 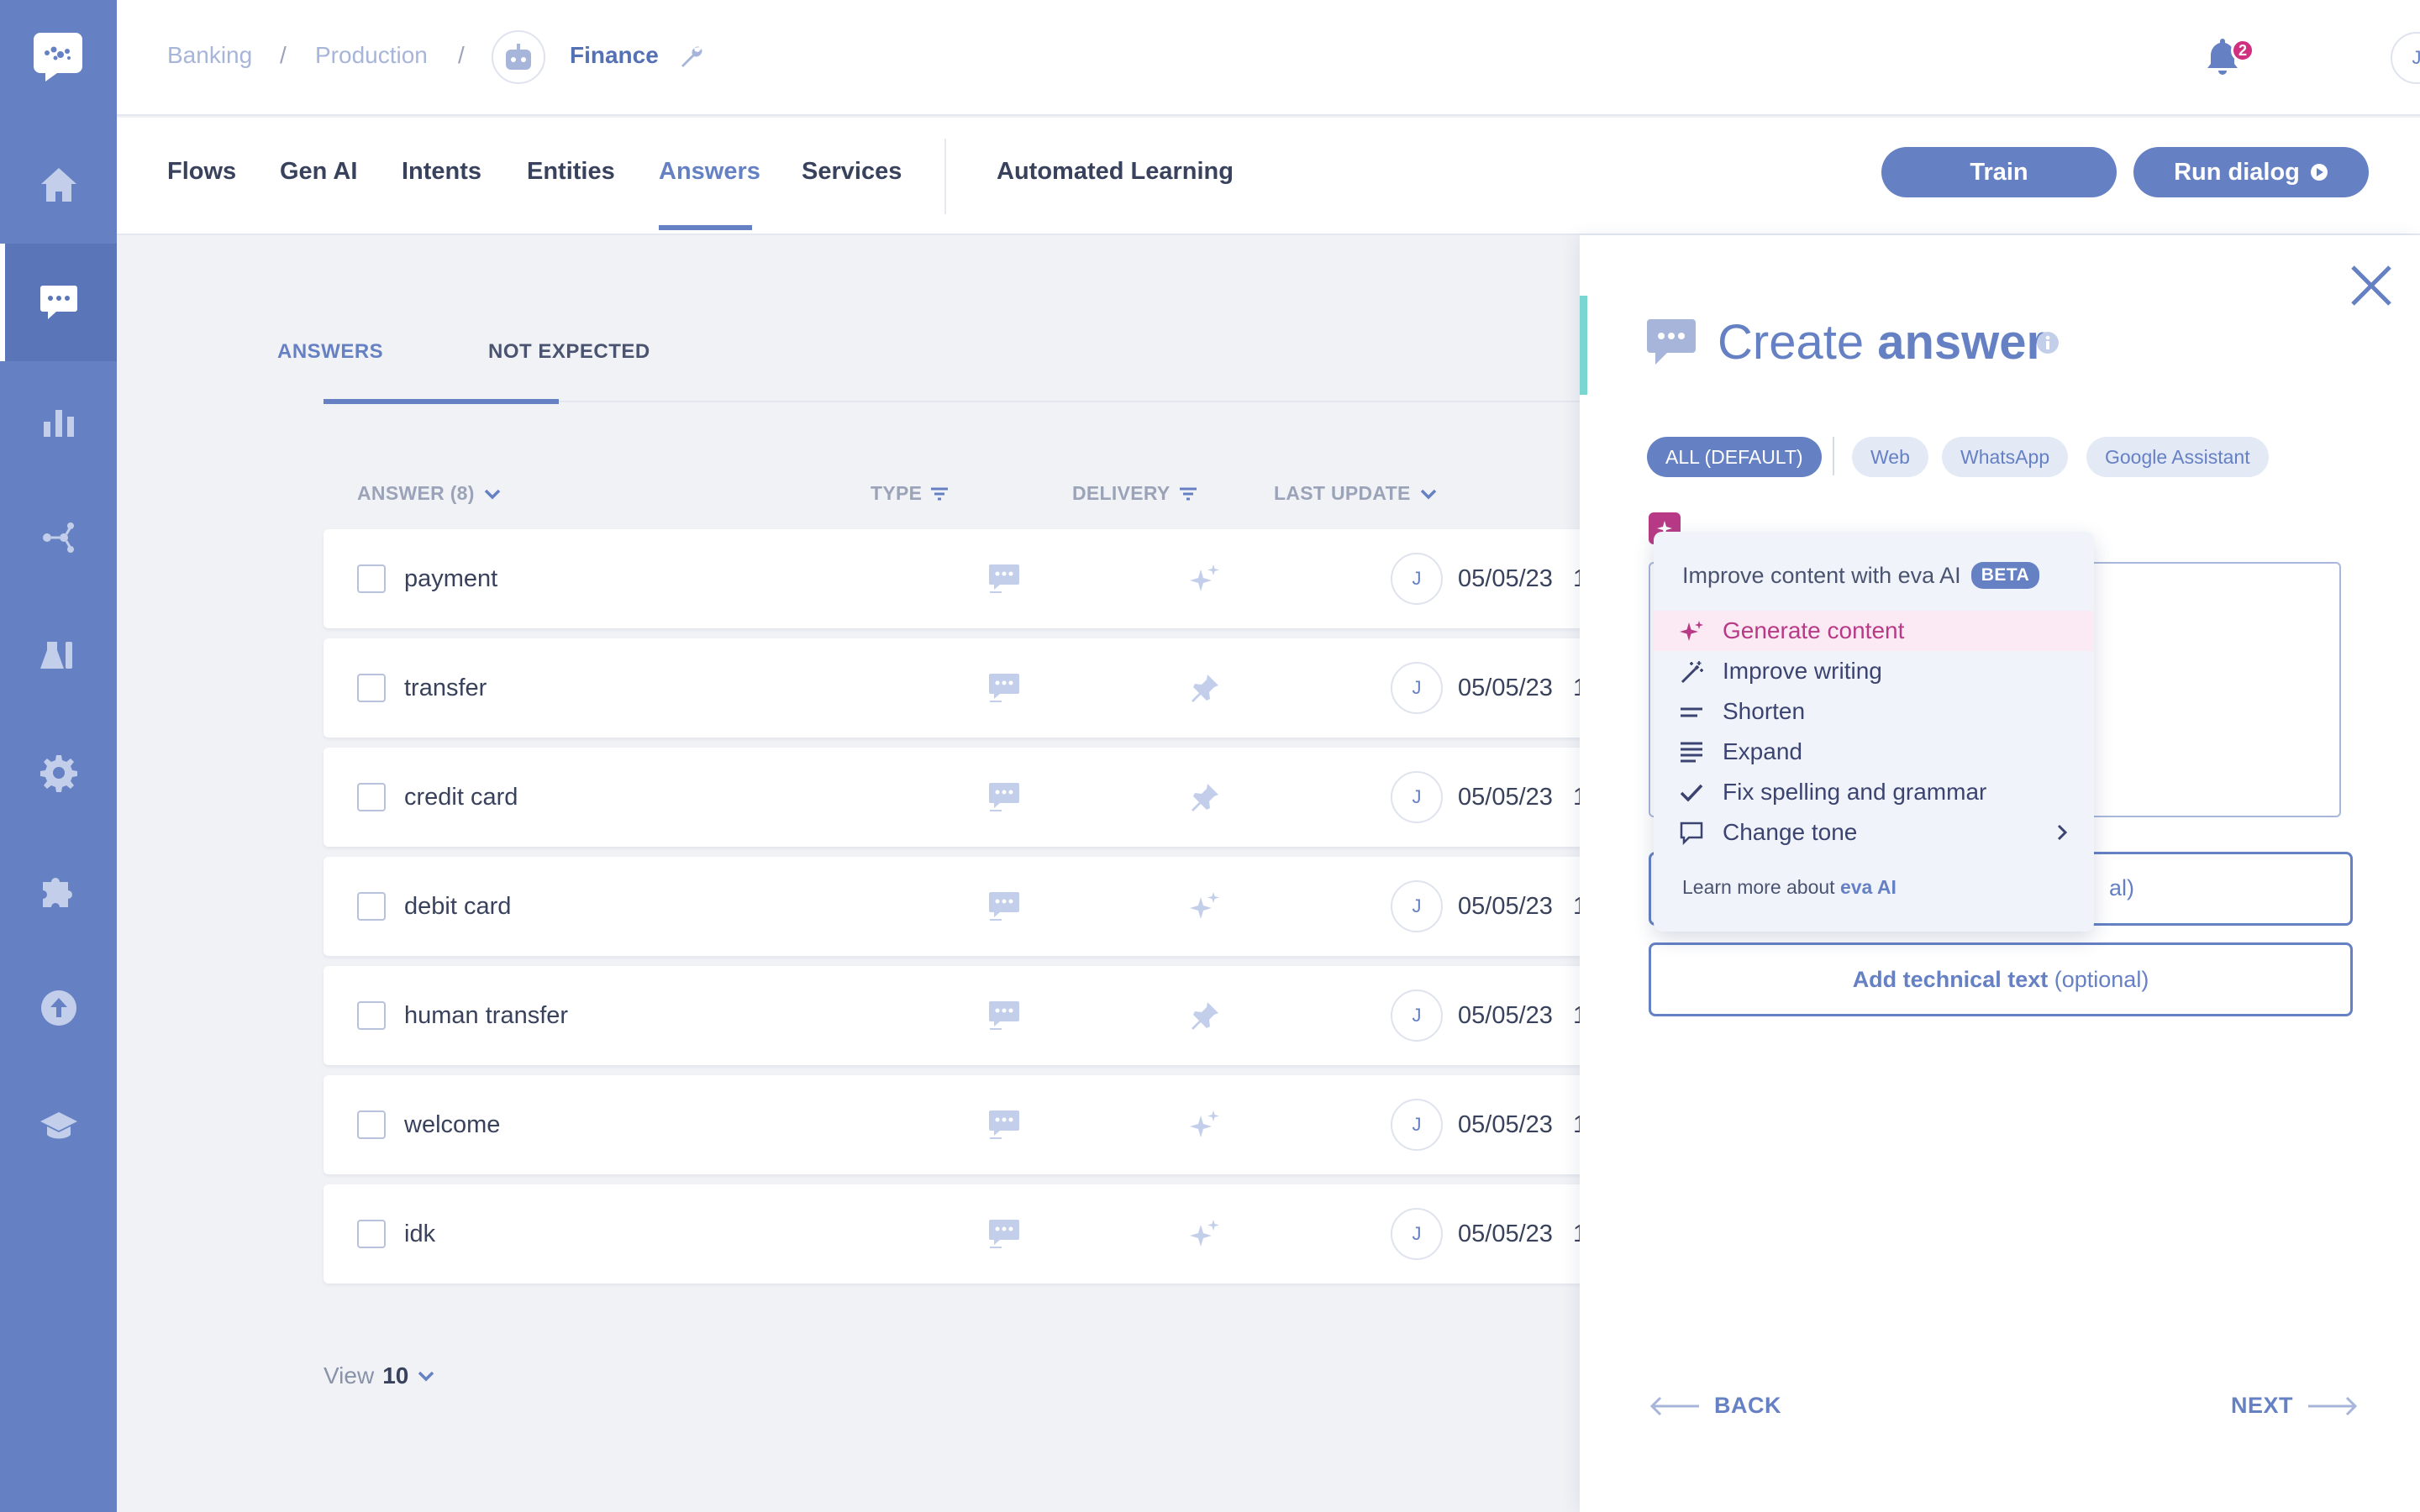 What do you see at coordinates (349, 1375) in the screenshot?
I see `view-label: View` at bounding box center [349, 1375].